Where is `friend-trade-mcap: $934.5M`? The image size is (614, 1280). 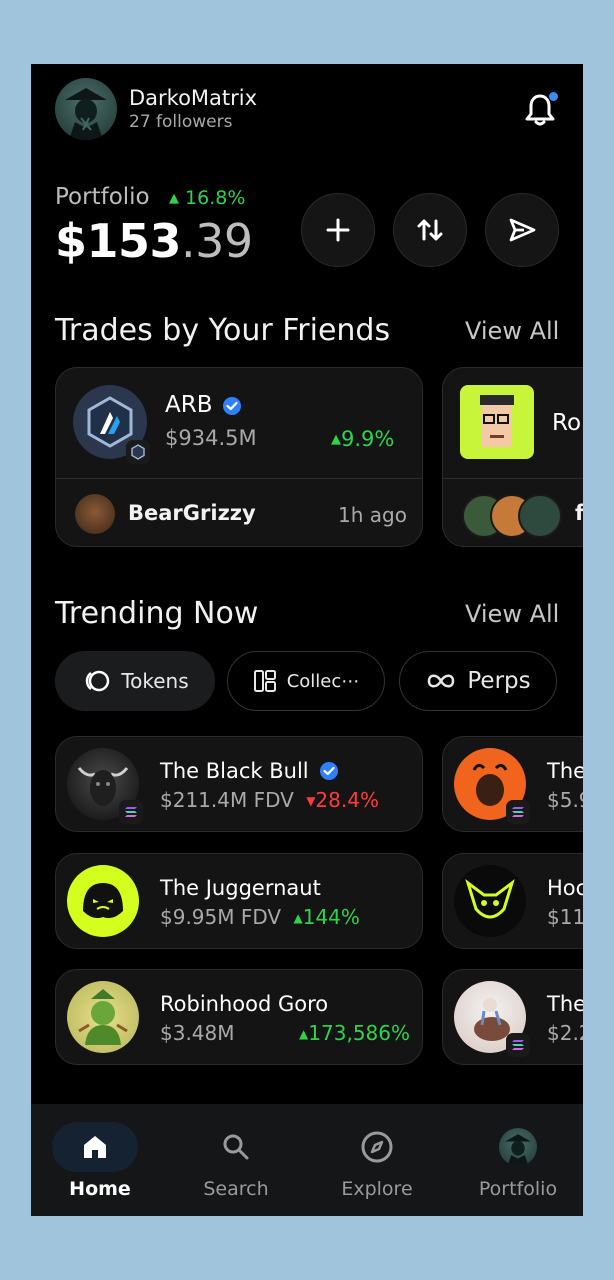
friend-trade-mcap: $934.5M is located at coordinates (211, 438).